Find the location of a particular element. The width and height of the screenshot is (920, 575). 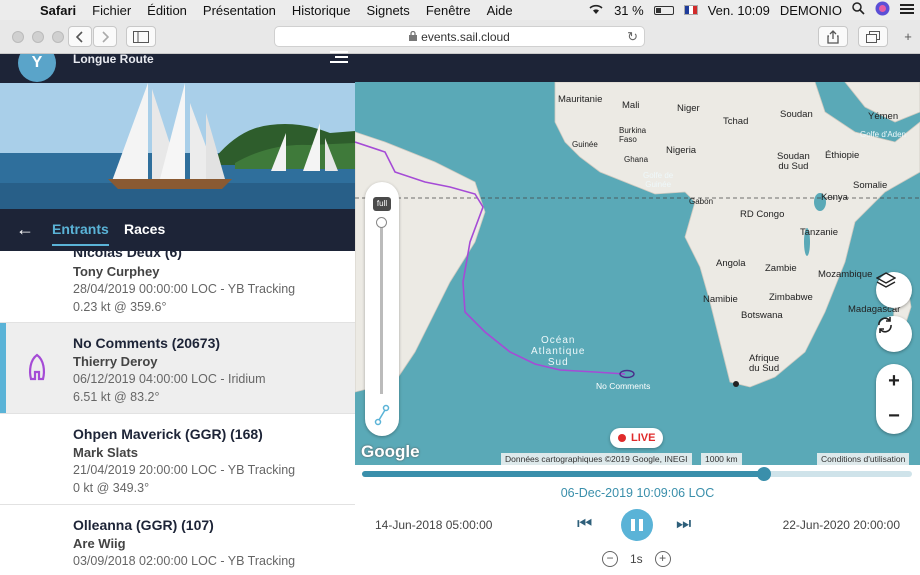

forward-button is located at coordinates (105, 36).